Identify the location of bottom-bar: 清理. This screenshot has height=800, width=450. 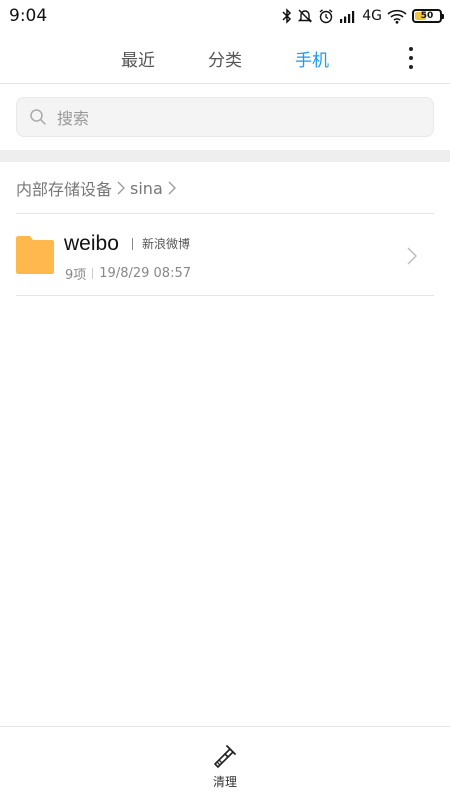
(225, 763).